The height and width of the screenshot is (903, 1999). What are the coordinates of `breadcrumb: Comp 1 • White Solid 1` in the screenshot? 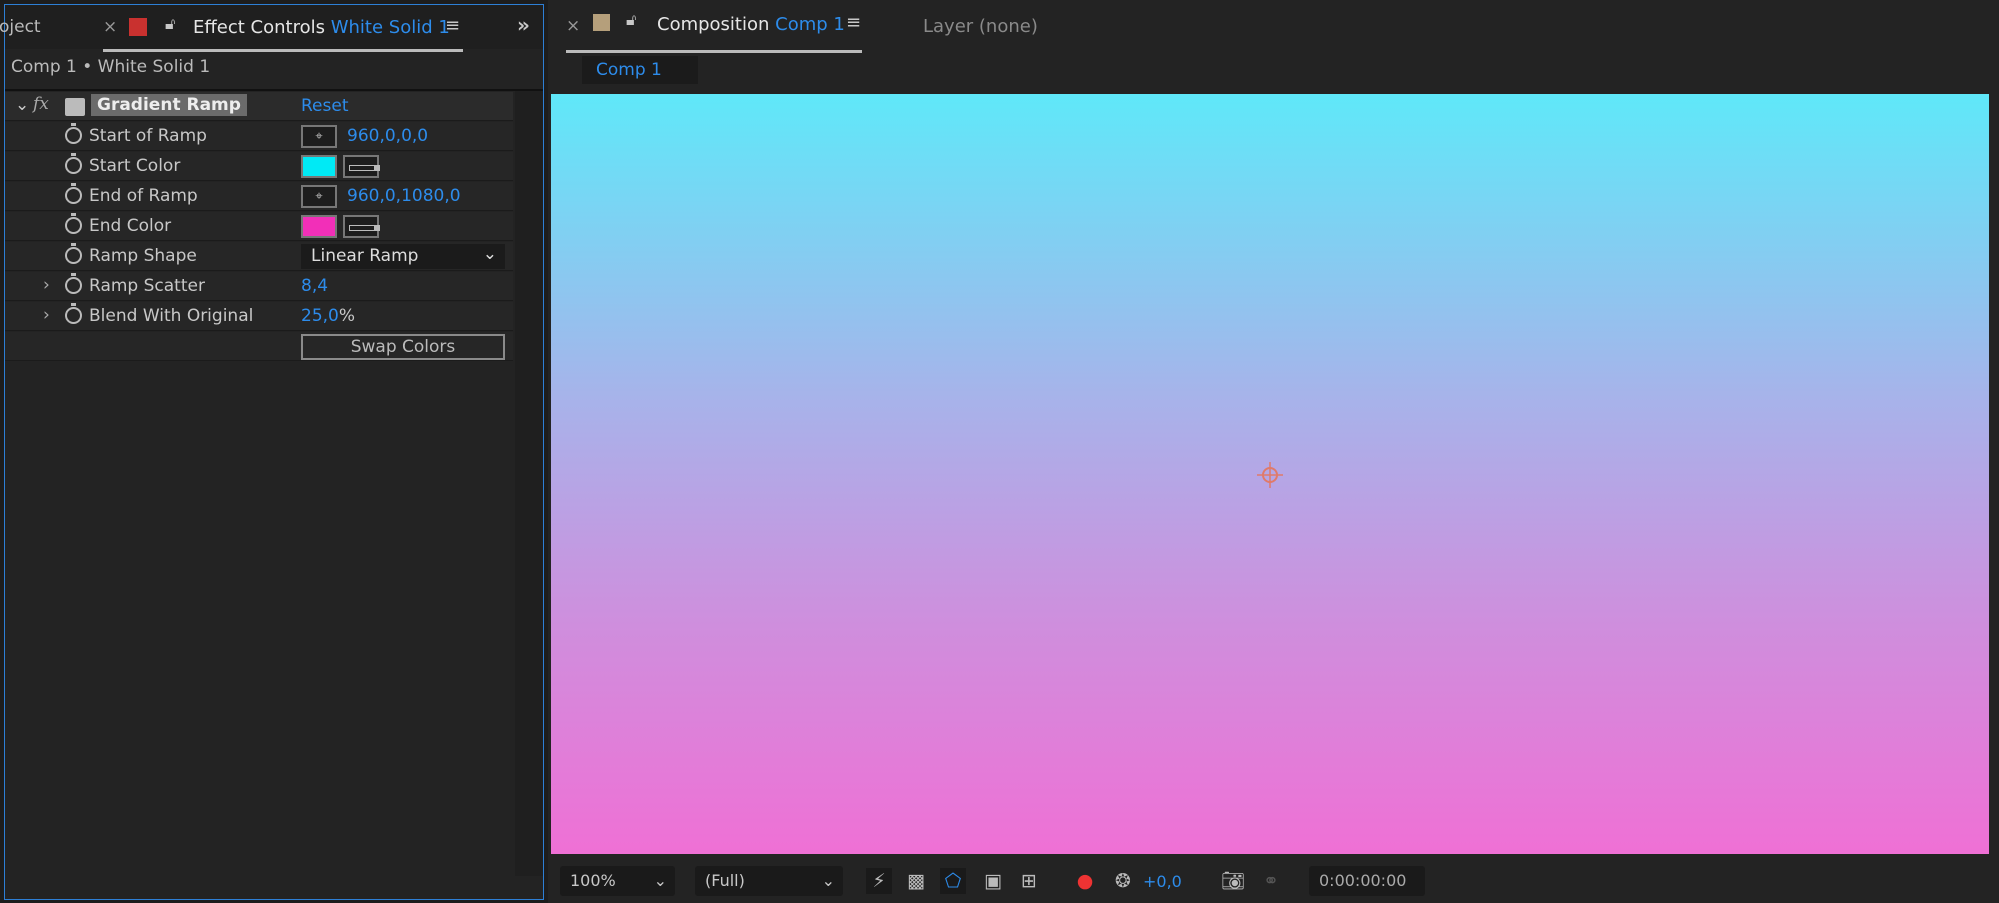 It's located at (111, 67).